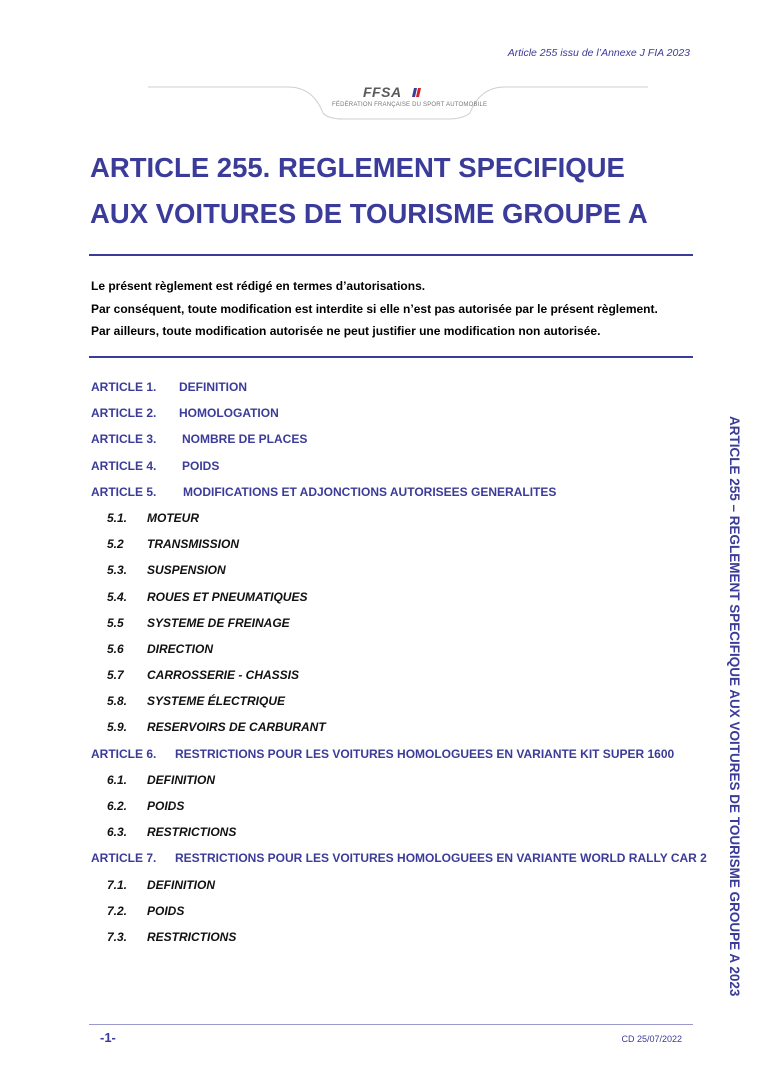 This screenshot has height=1080, width=764. I want to click on toc-label: MOTEUR, so click(173, 517).